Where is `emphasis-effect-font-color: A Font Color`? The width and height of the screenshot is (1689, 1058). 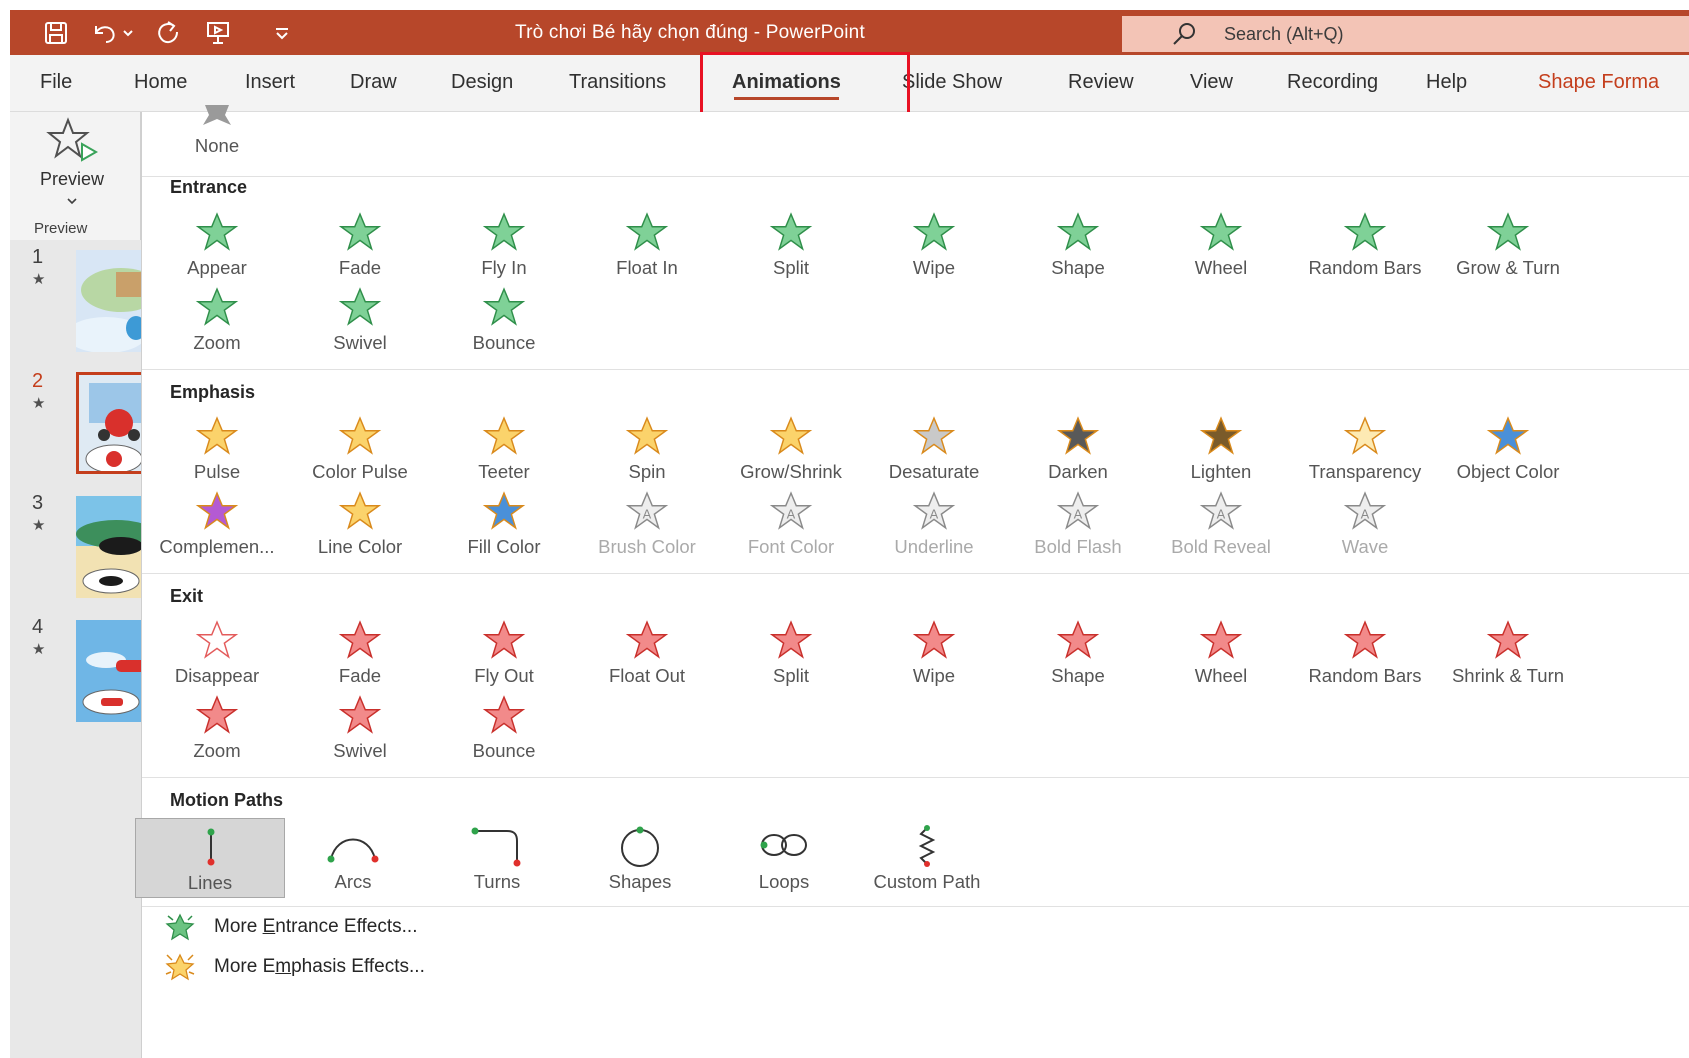 emphasis-effect-font-color: A Font Color is located at coordinates (791, 524).